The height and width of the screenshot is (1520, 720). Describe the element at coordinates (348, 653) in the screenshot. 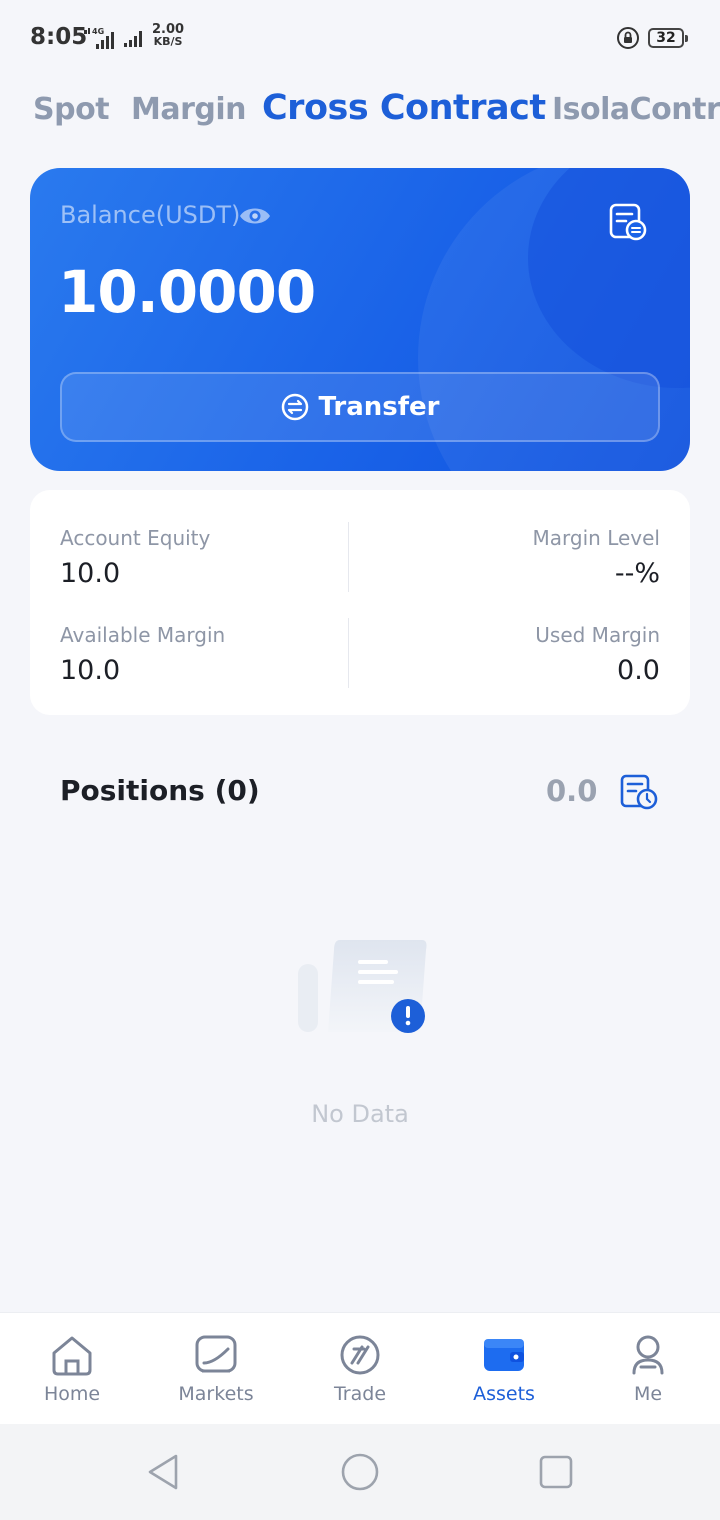

I see `stats-divider-bottom` at that location.